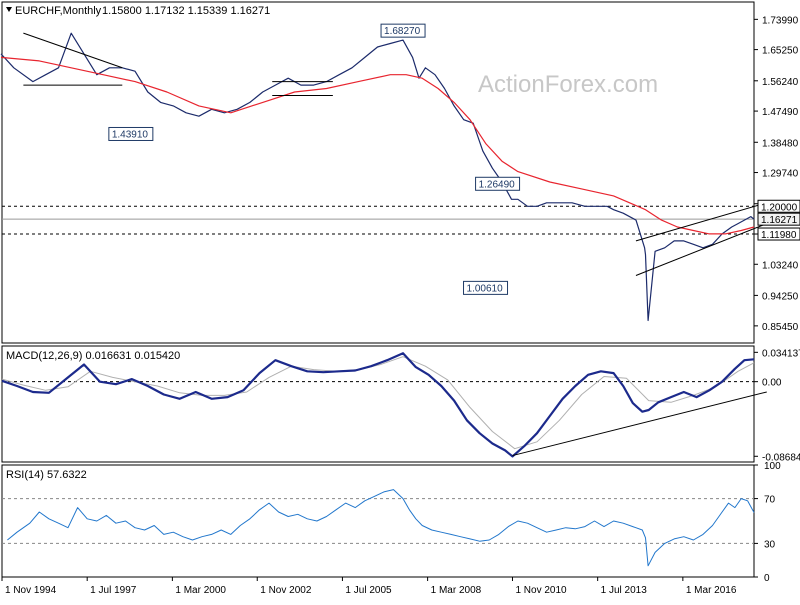  Describe the element at coordinates (639, 424) in the screenshot. I see `macd-trendline` at that location.